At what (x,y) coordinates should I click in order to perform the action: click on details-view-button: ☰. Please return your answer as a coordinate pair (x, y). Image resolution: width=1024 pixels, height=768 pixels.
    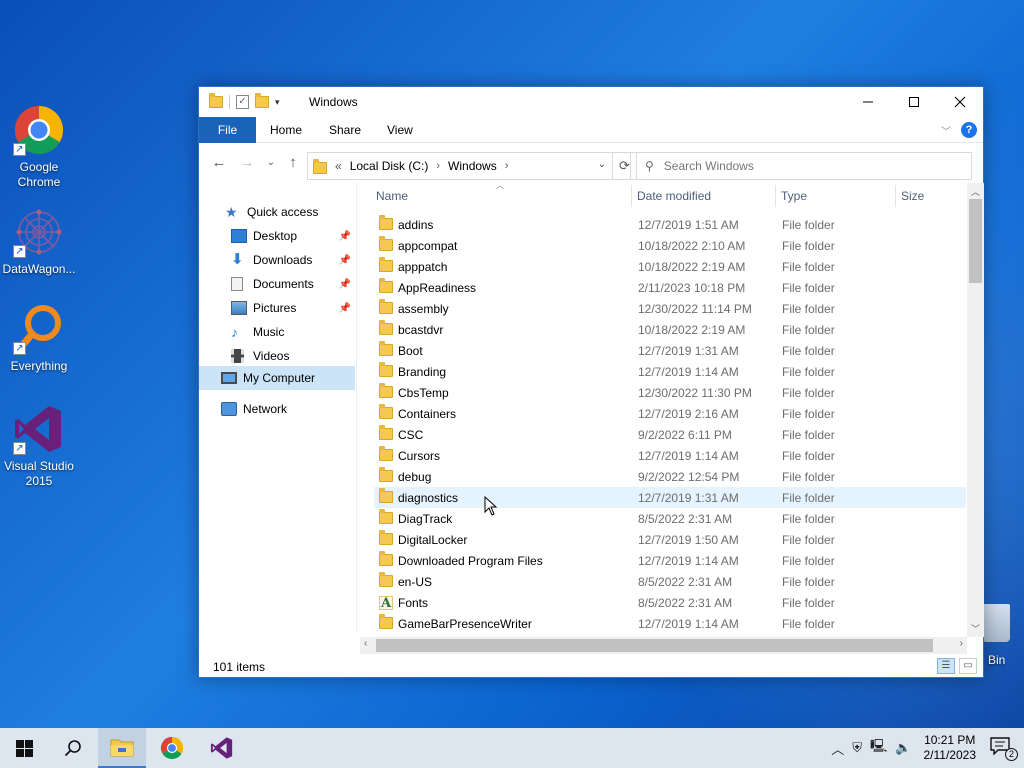
    Looking at the image, I should click on (946, 666).